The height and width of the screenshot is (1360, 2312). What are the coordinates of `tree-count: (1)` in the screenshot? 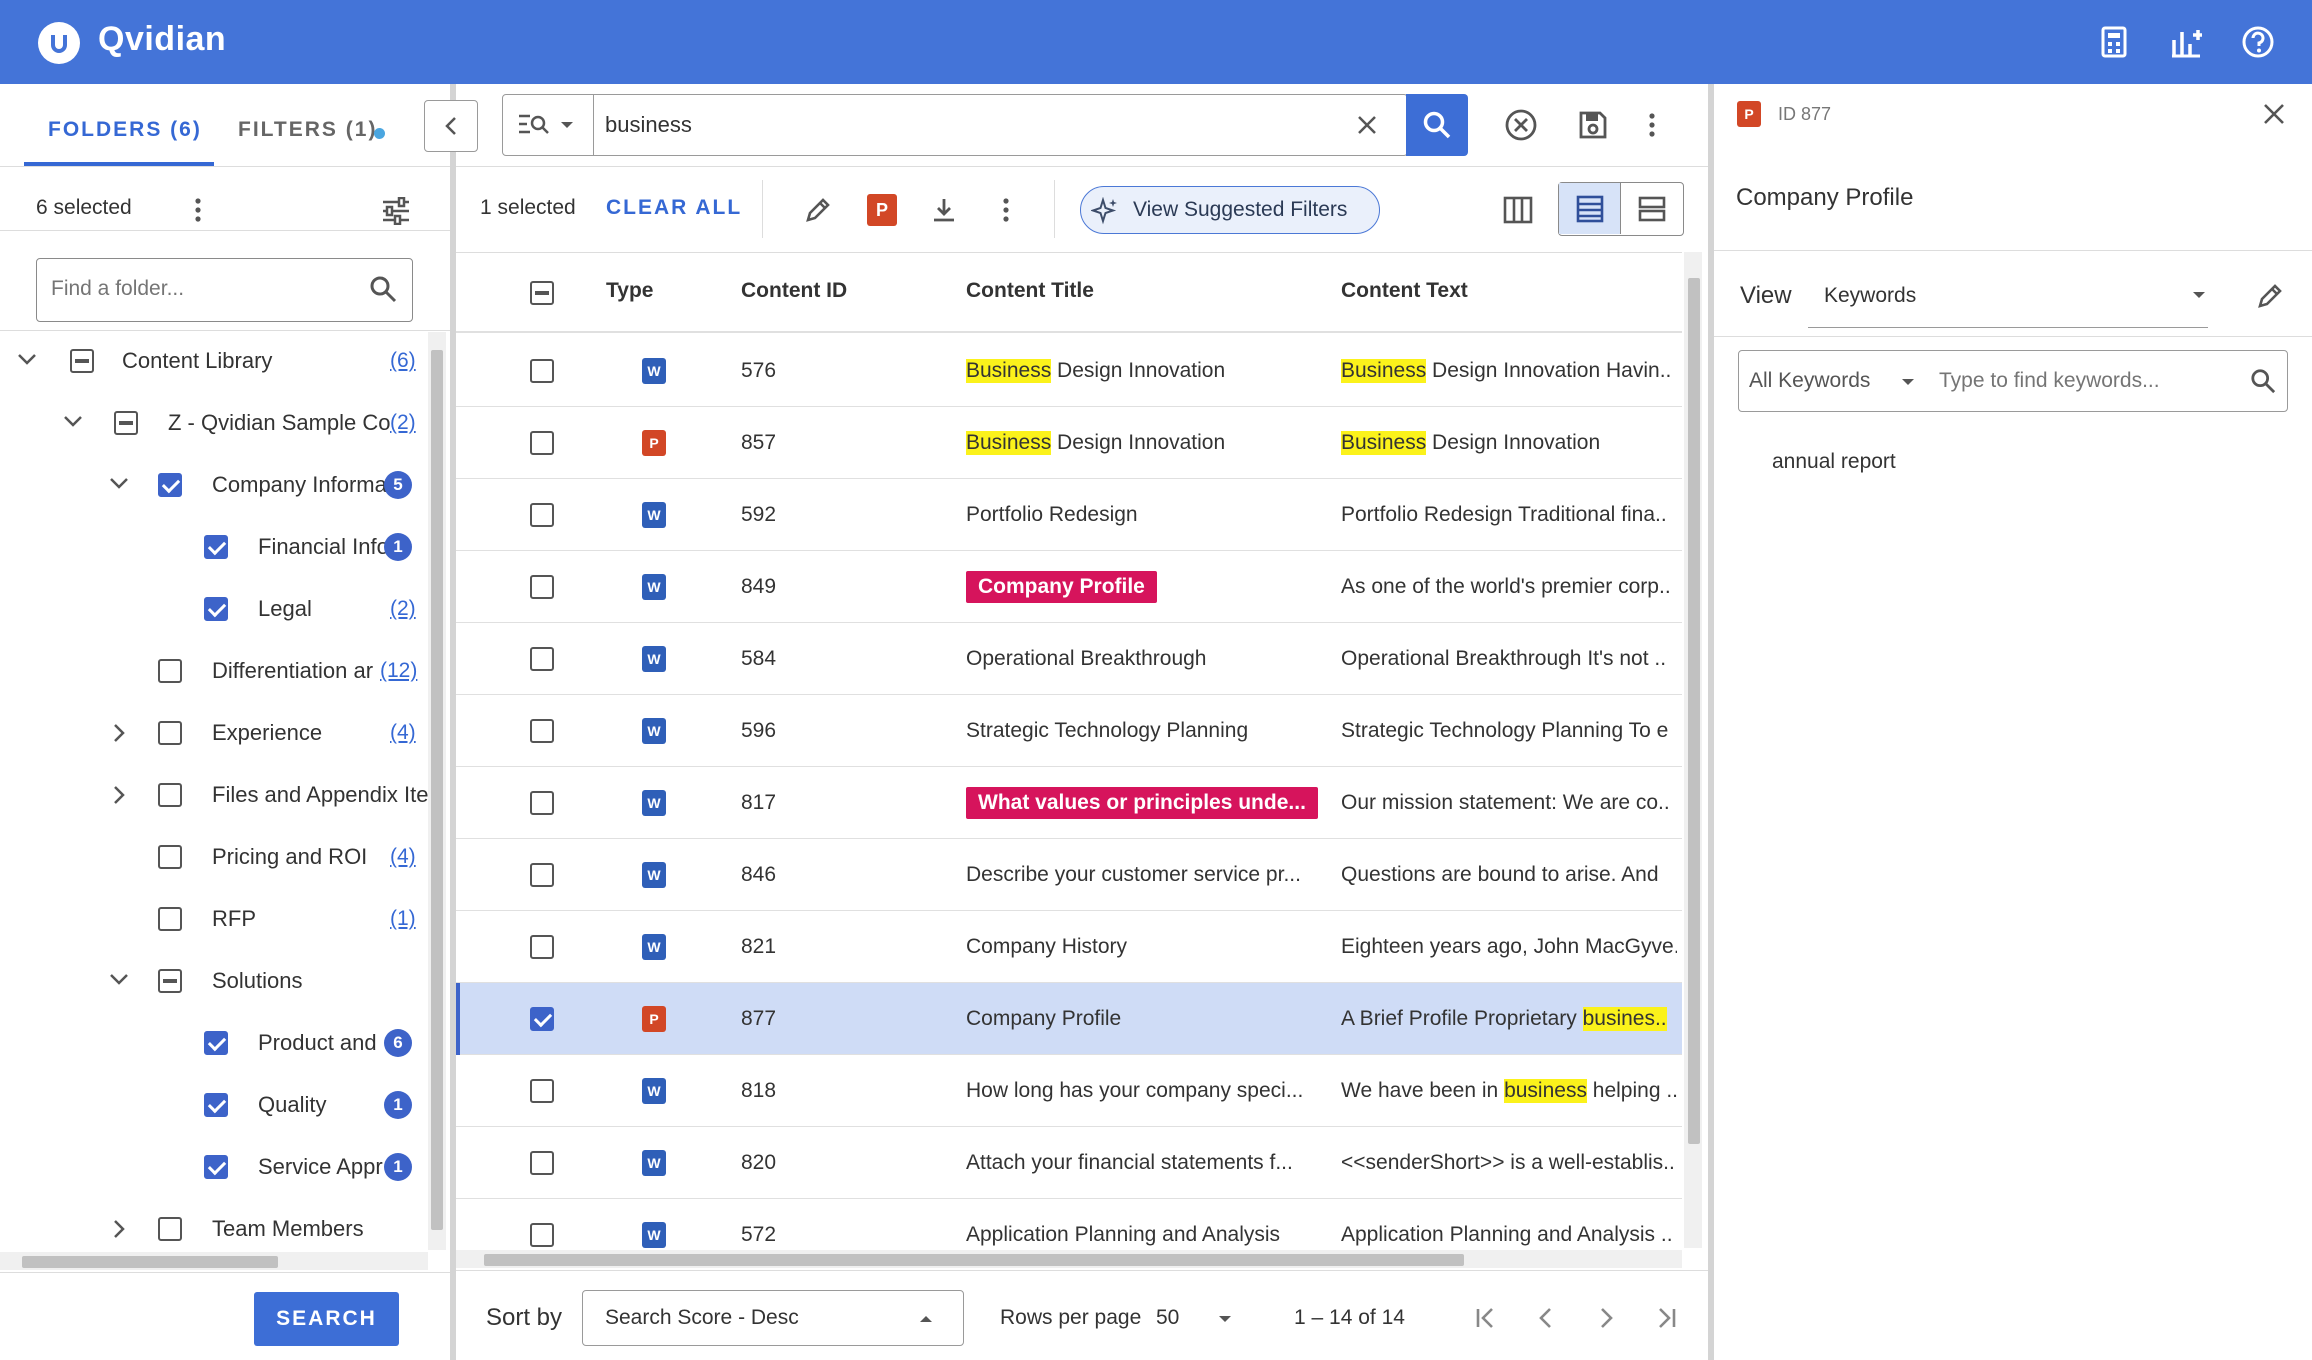 It's located at (403, 919).